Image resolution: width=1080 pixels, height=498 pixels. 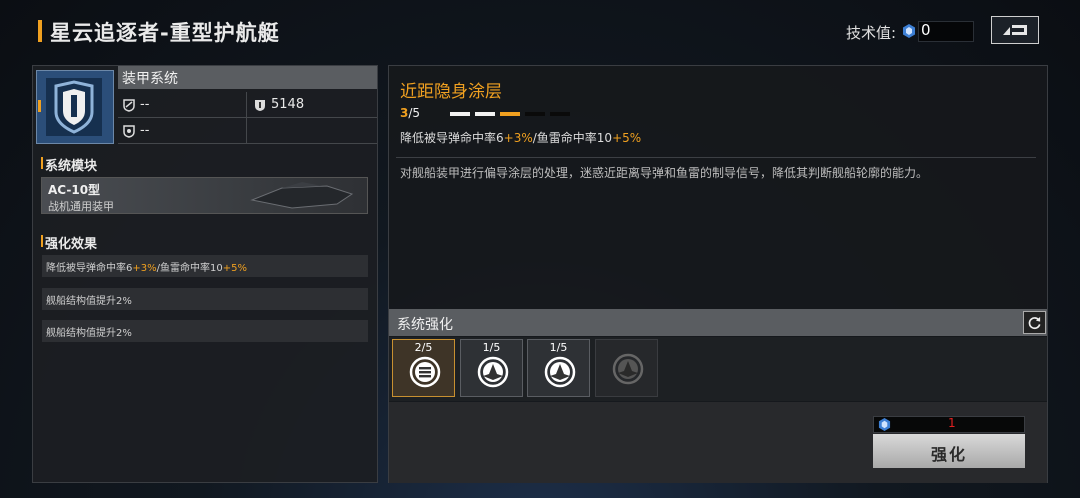 What do you see at coordinates (145, 104) in the screenshot?
I see `missile-defense-value: --` at bounding box center [145, 104].